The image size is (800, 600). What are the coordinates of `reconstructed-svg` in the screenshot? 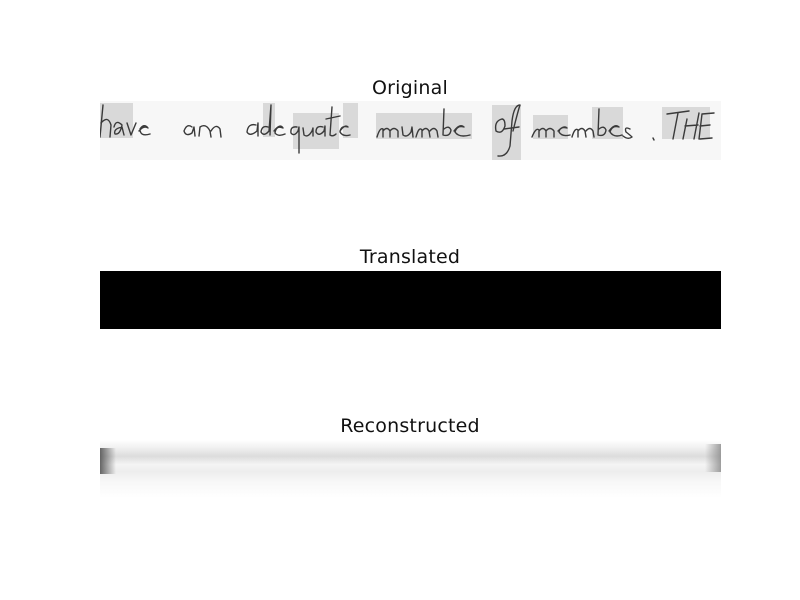 It's located at (410, 469).